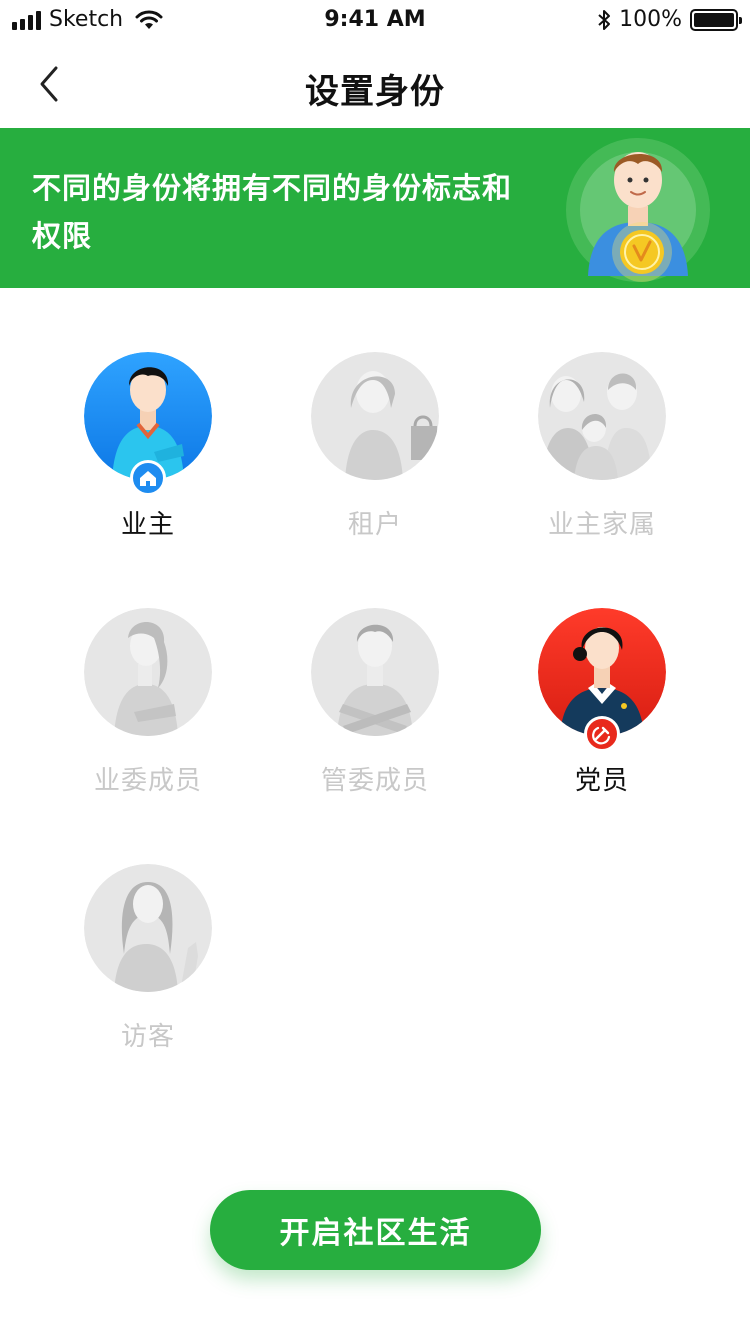  What do you see at coordinates (374, 525) in the screenshot?
I see `role-label-tenant: 租户` at bounding box center [374, 525].